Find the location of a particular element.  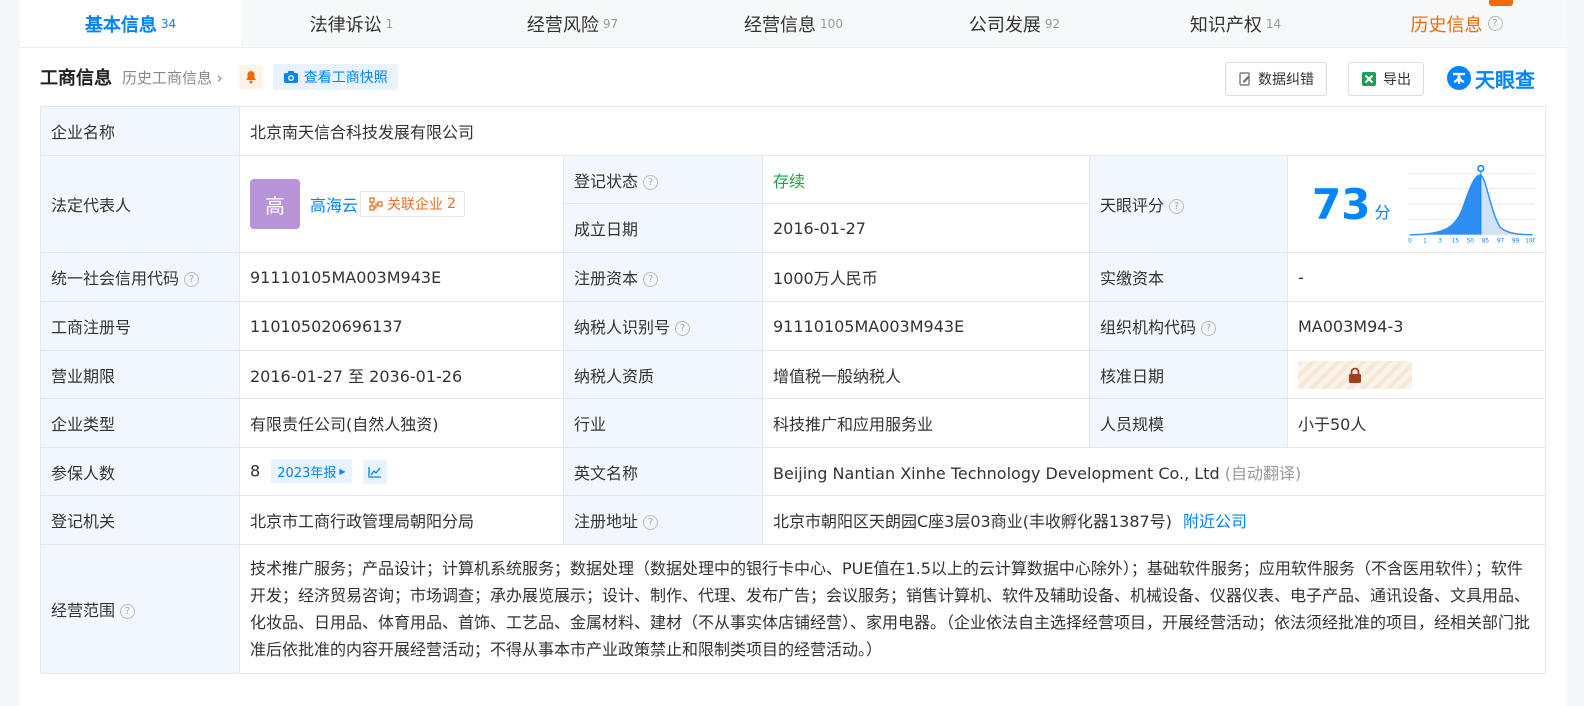

tab-label: 历史信息 is located at coordinates (1446, 25).